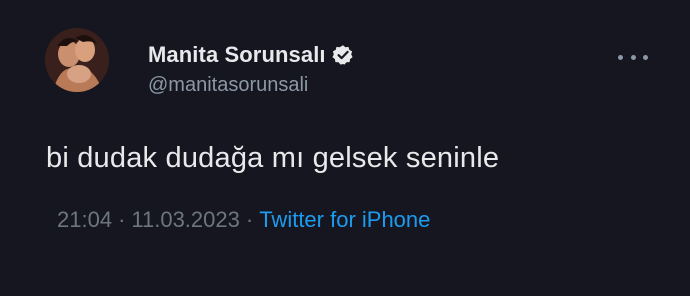 The height and width of the screenshot is (296, 690). I want to click on tweet-text: bi dudak dudağa mı gelsek seninle, so click(273, 158).